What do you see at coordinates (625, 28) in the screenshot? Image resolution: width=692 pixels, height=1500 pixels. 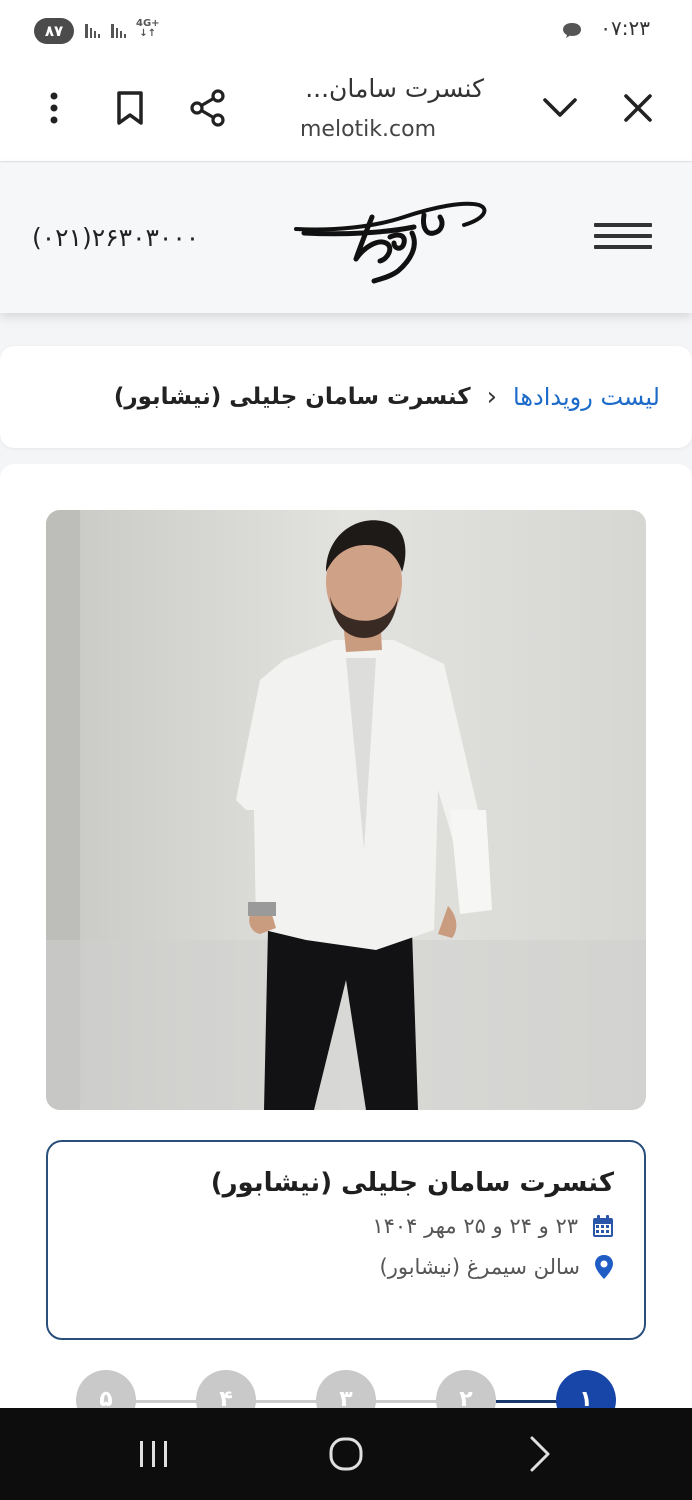 I see `clock: ۰۷:۲۳` at bounding box center [625, 28].